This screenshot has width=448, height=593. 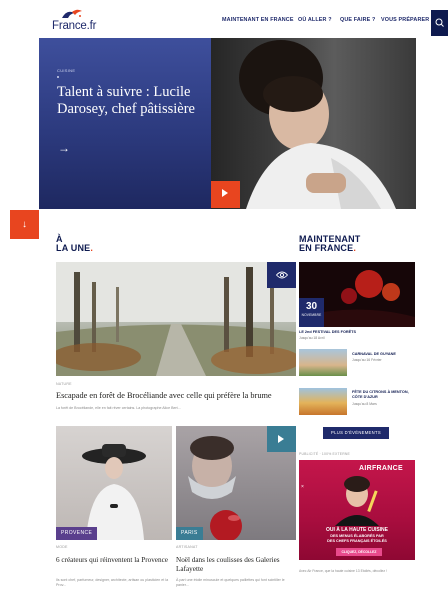 I want to click on event-menton-title: FÊTE DU CITRONS À MENTON, CÔTE D'AZUR, so click(x=384, y=395).